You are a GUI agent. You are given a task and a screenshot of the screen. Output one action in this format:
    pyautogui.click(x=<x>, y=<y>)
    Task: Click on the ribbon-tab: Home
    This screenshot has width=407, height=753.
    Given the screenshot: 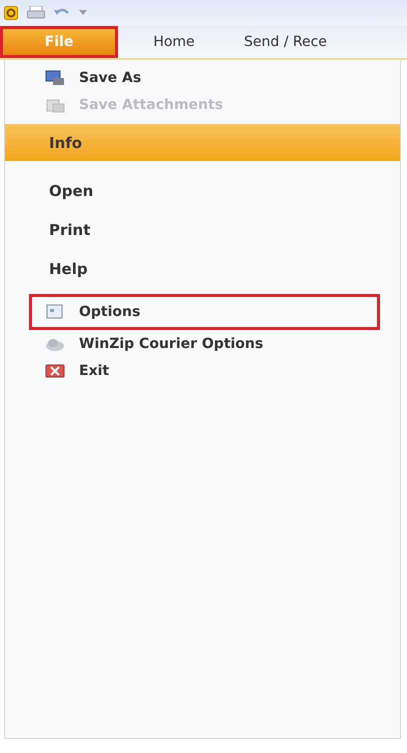 What is the action you would take?
    pyautogui.click(x=174, y=42)
    